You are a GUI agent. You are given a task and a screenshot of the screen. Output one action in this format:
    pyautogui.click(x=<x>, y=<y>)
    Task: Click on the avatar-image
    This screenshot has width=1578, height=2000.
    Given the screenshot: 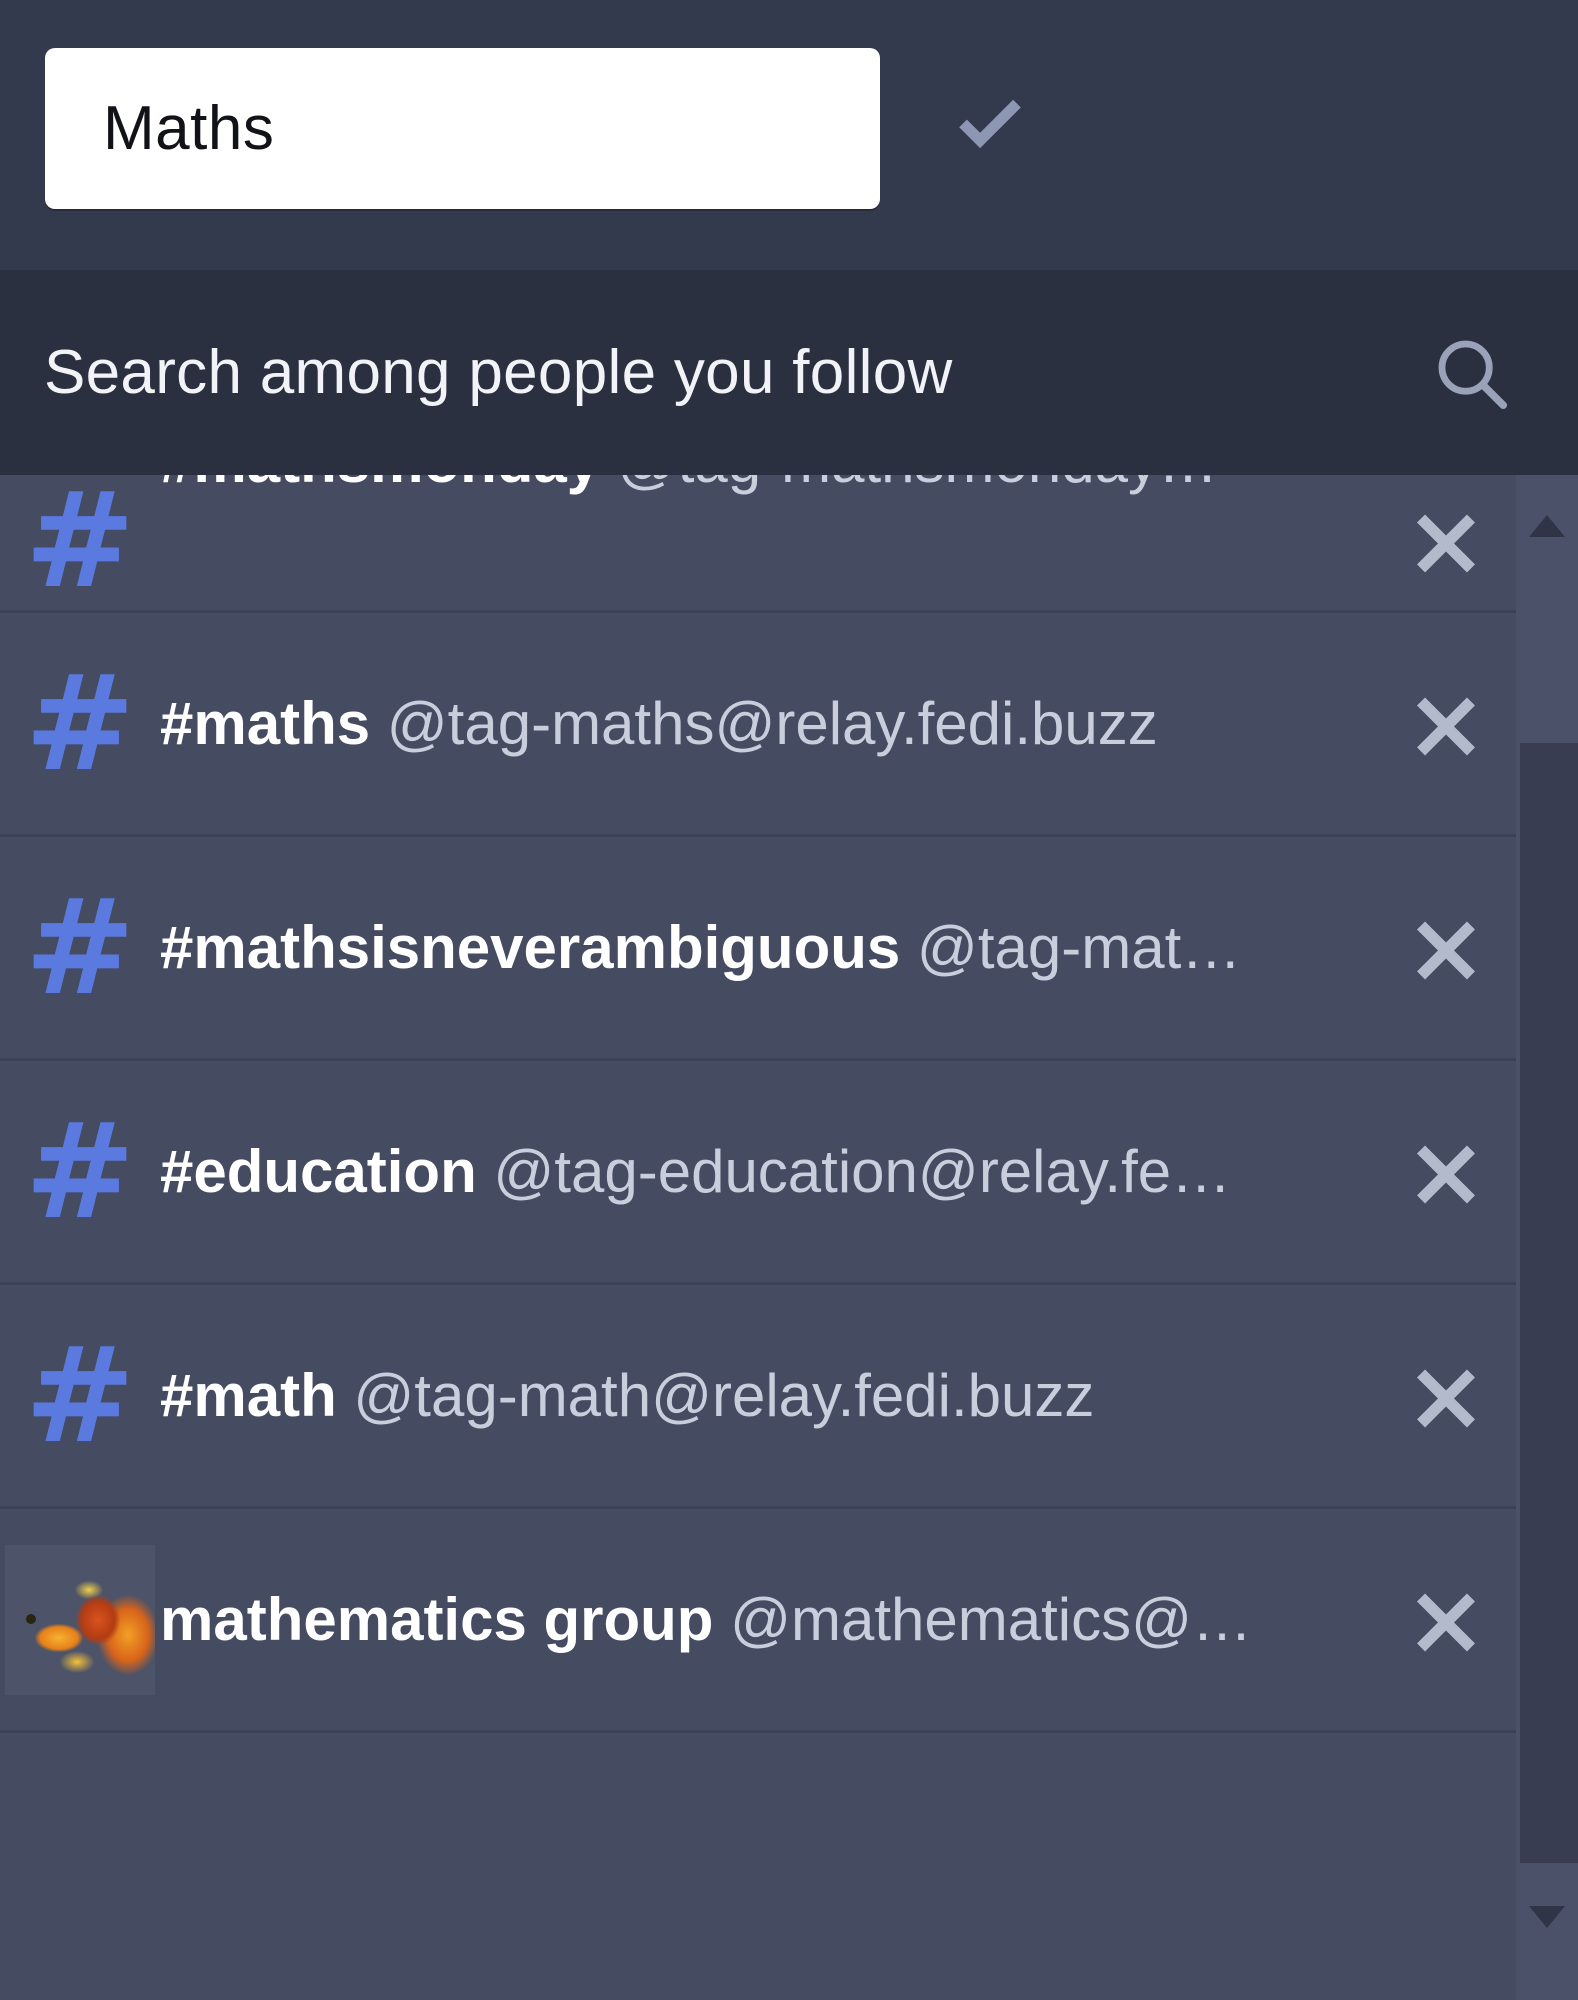 What is the action you would take?
    pyautogui.click(x=80, y=1619)
    